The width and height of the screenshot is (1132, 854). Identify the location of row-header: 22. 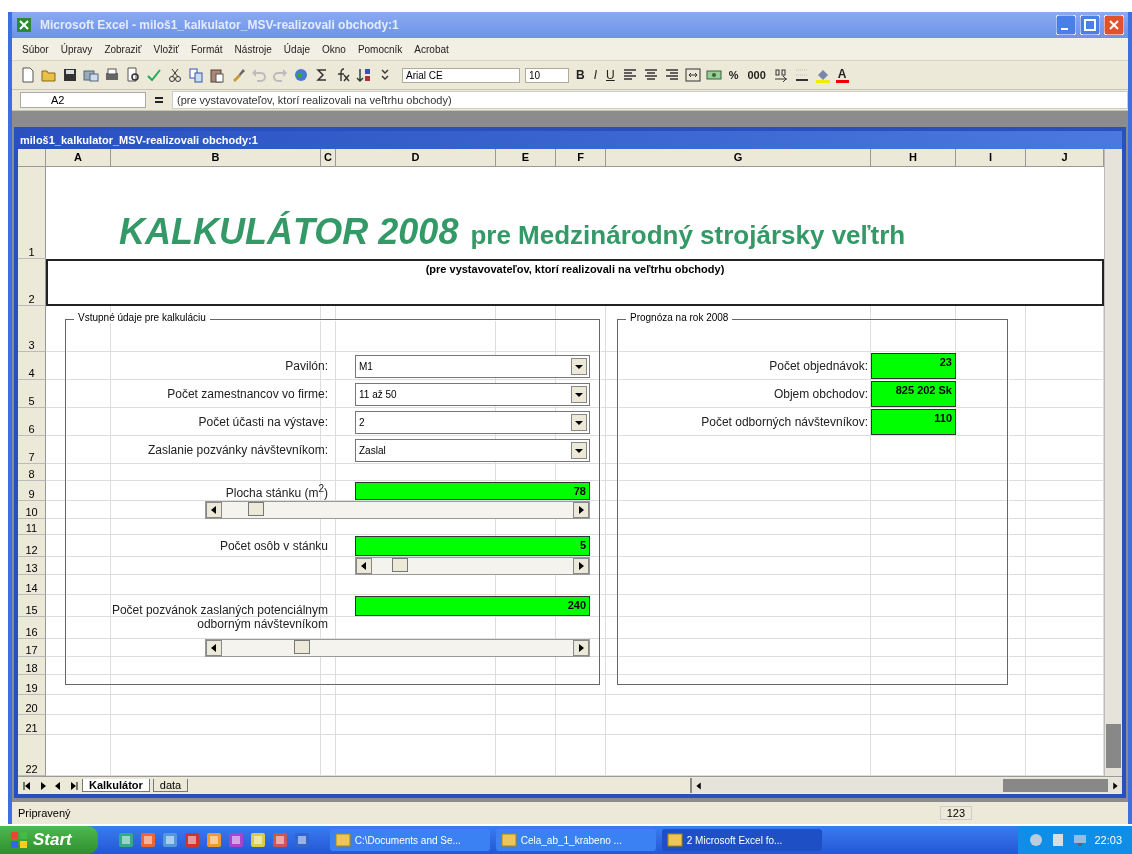
(32, 755).